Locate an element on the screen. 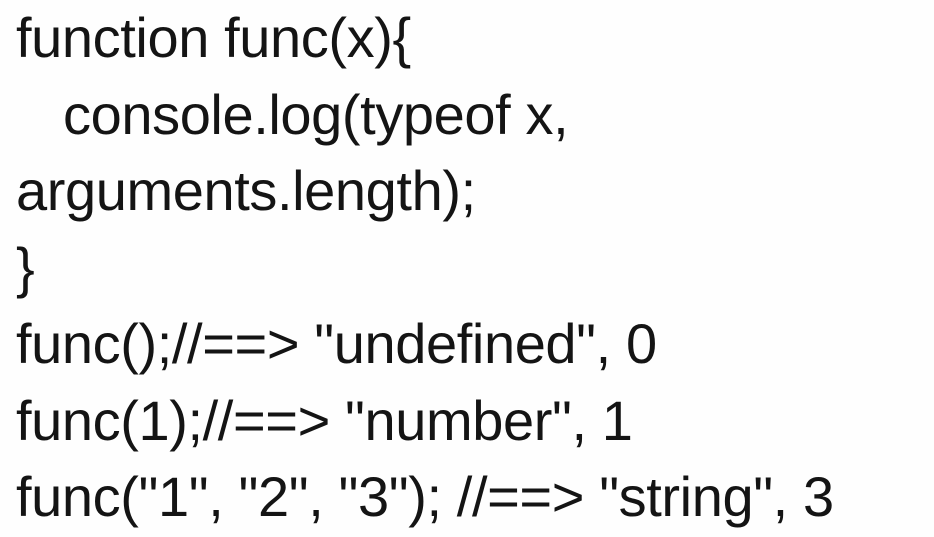  code-line-call-three-args: func("1", "2", "3"); //==> "string", 3 is located at coordinates (425, 496).